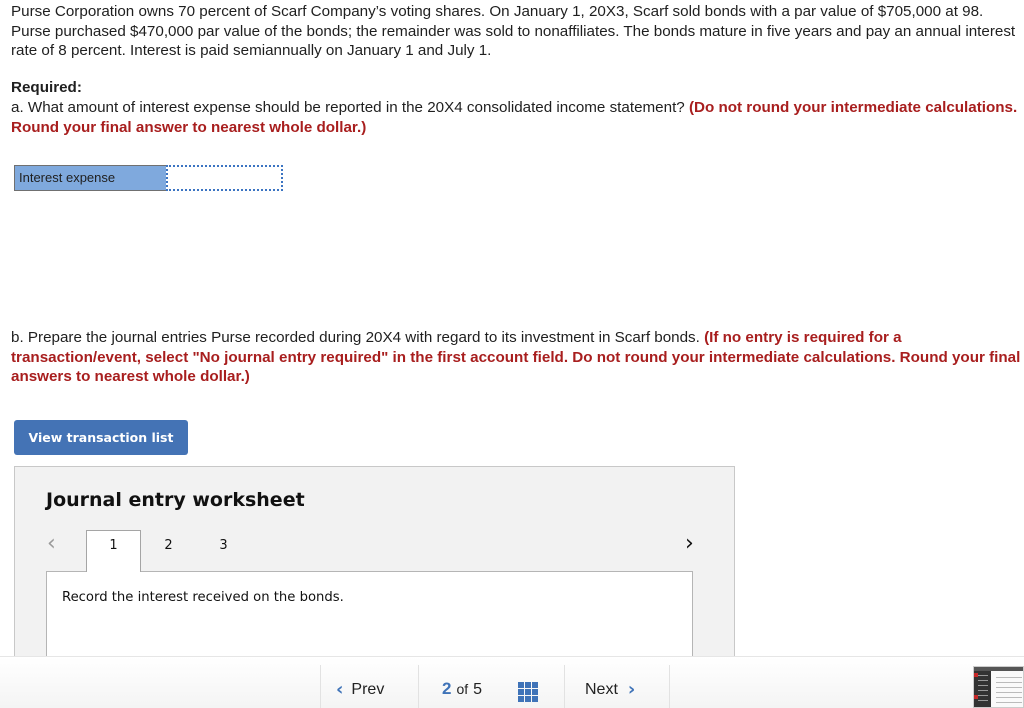 The width and height of the screenshot is (1024, 708). I want to click on grid-icon, so click(528, 692).